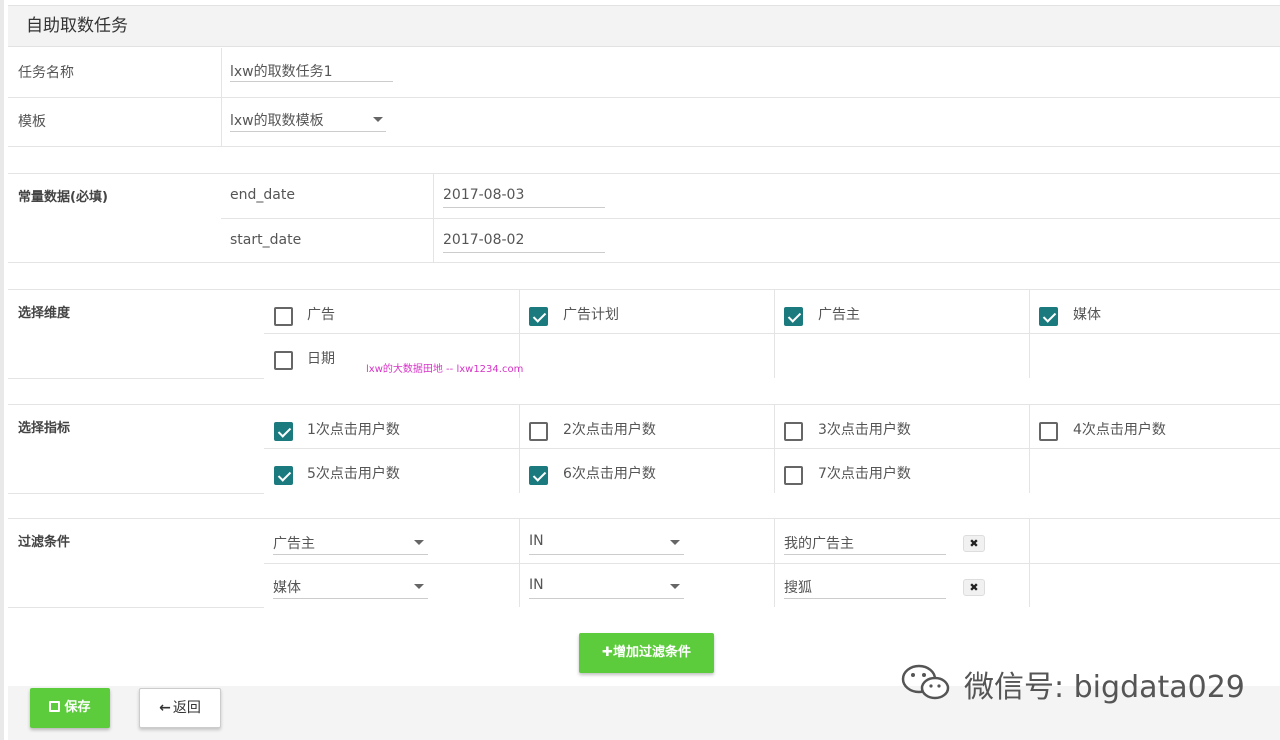 The height and width of the screenshot is (740, 1280). I want to click on add-filter-button: ✚增加过滤条件, so click(646, 653).